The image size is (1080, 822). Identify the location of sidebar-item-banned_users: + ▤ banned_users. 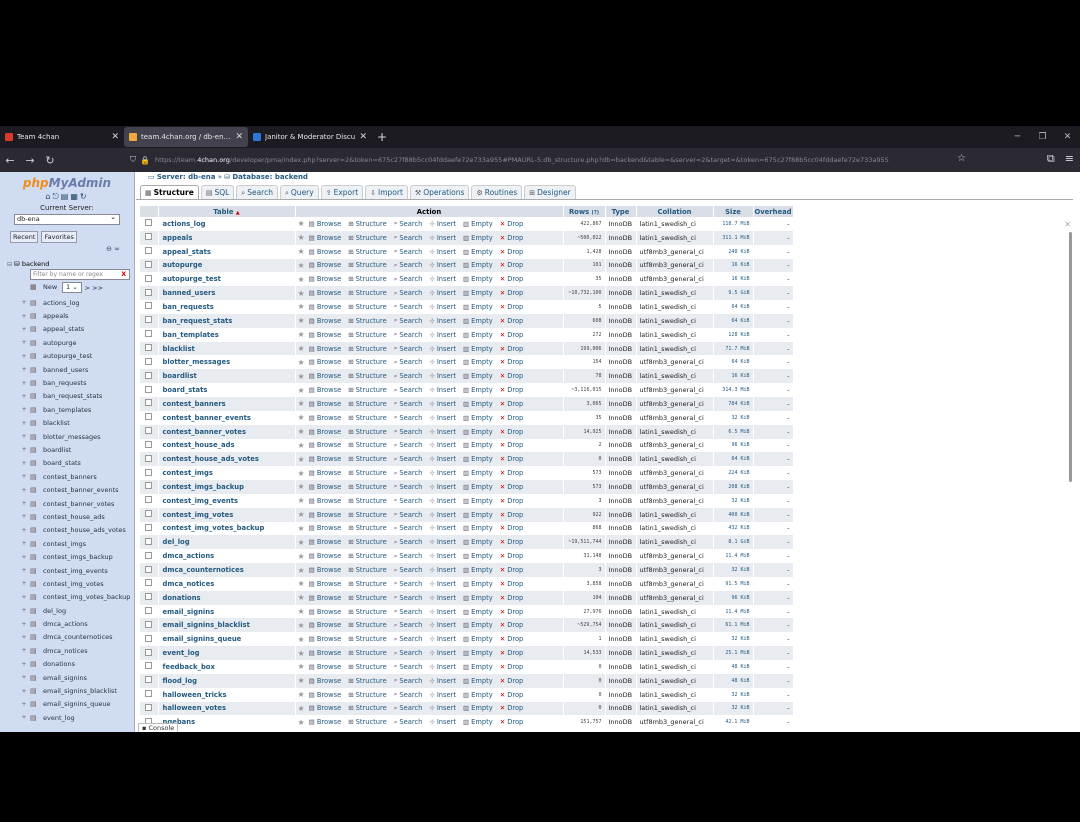
(67, 369).